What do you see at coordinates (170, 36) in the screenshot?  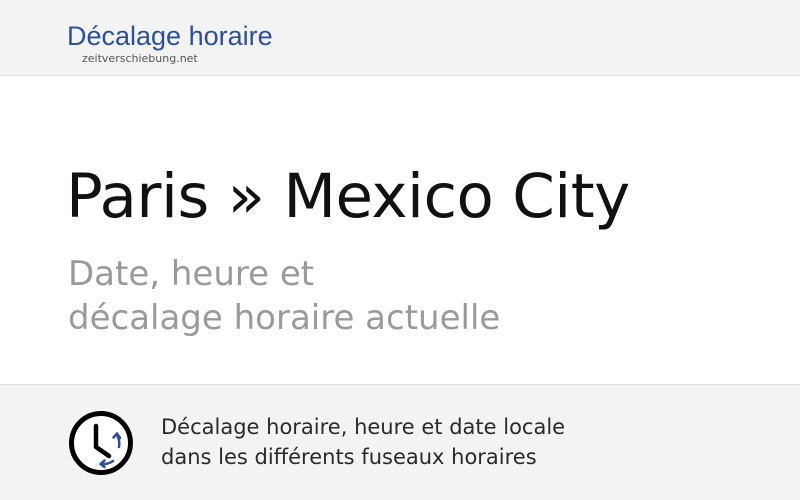 I see `brand-title: Décalage horaire` at bounding box center [170, 36].